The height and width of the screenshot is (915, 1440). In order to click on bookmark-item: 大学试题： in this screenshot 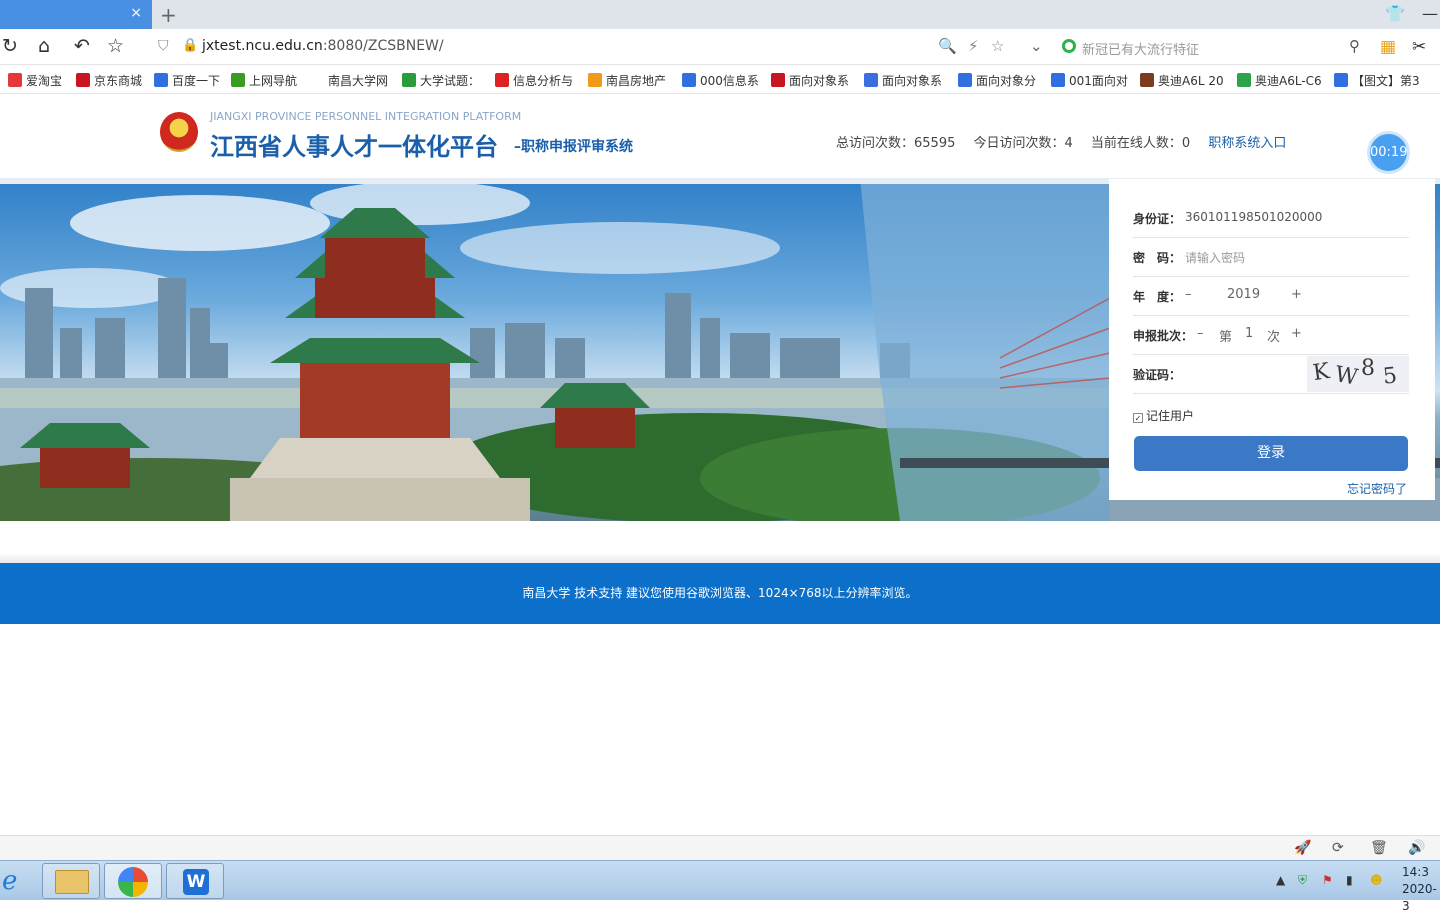, I will do `click(441, 80)`.